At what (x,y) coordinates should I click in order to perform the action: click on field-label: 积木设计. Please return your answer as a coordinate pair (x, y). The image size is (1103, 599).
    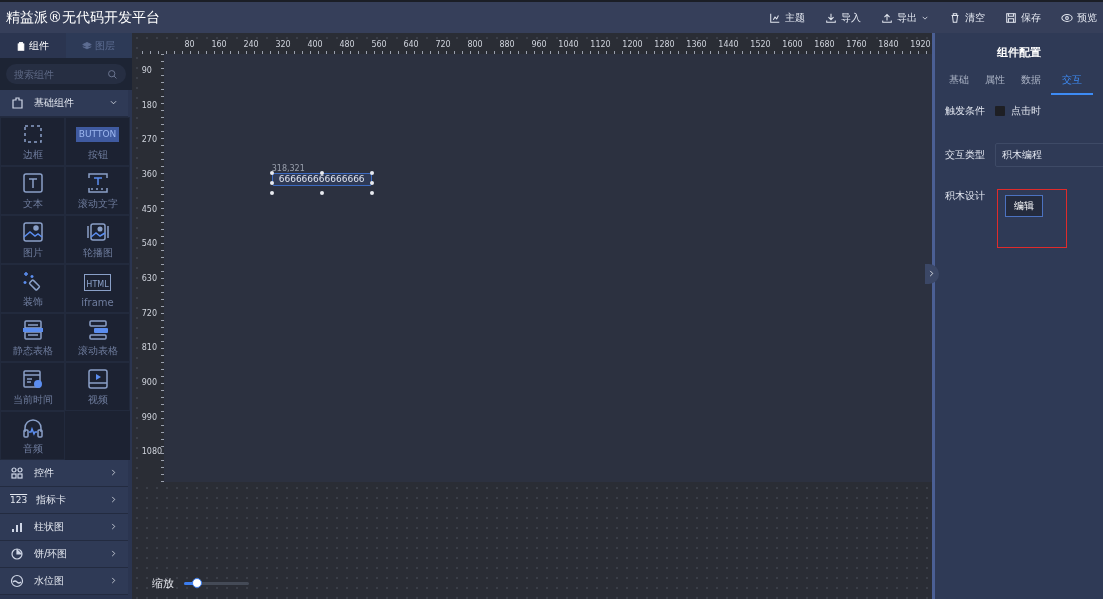
    Looking at the image, I should click on (964, 196).